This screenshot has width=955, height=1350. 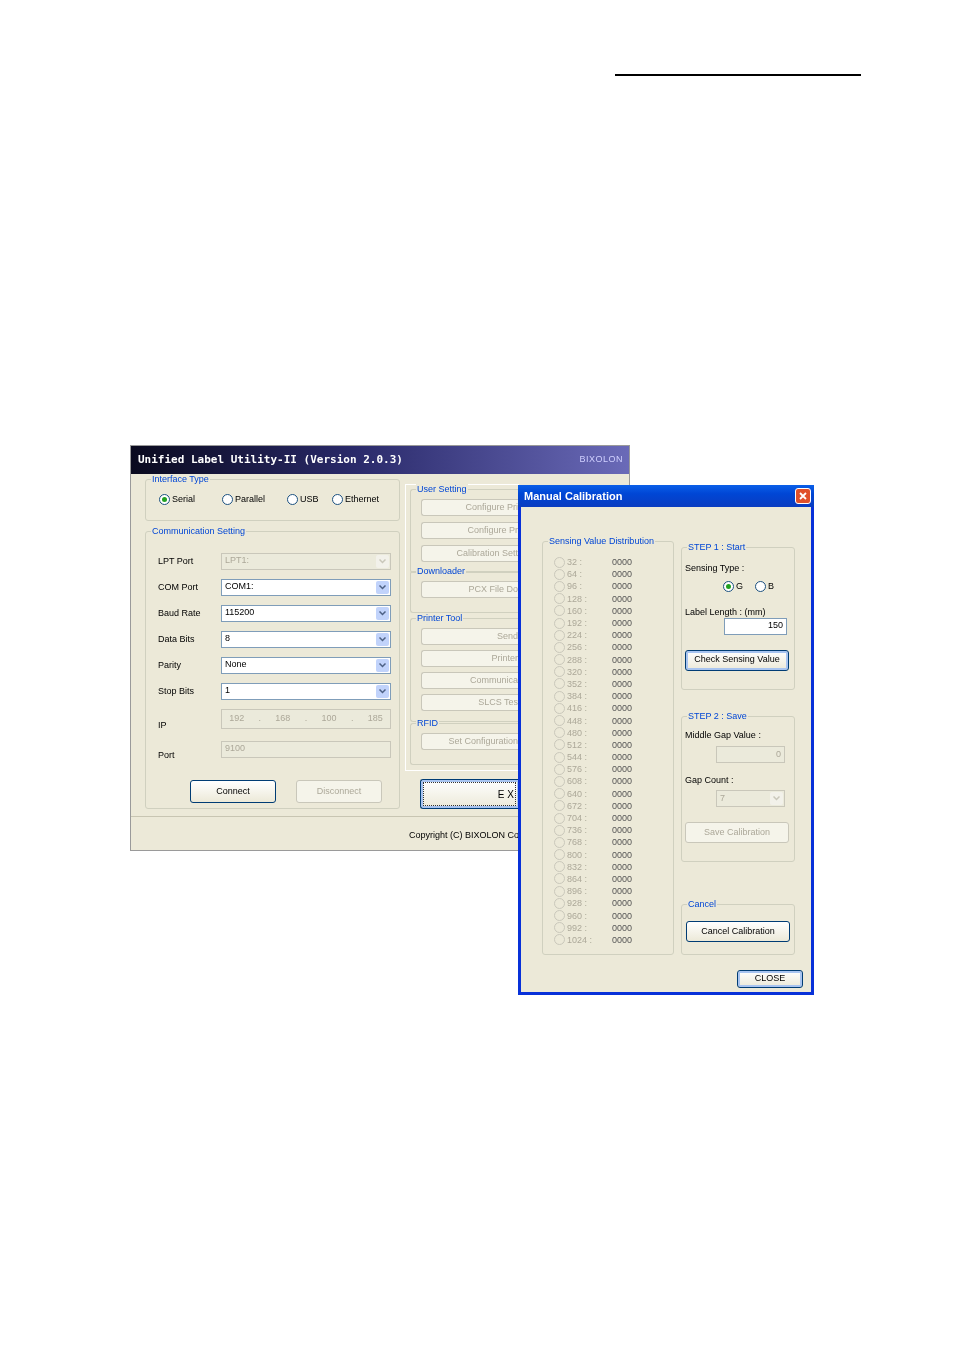 I want to click on group-legend: Downloader, so click(x=441, y=571).